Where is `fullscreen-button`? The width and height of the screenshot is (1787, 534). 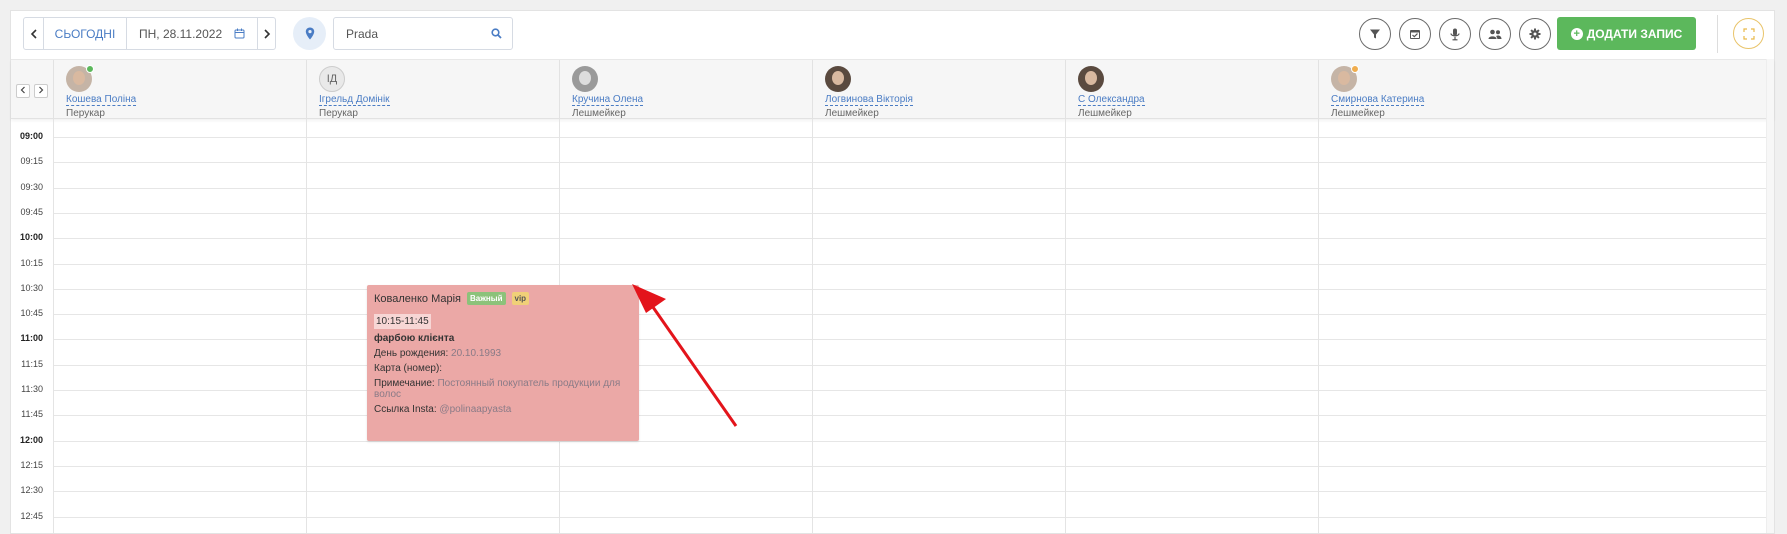 fullscreen-button is located at coordinates (1748, 33).